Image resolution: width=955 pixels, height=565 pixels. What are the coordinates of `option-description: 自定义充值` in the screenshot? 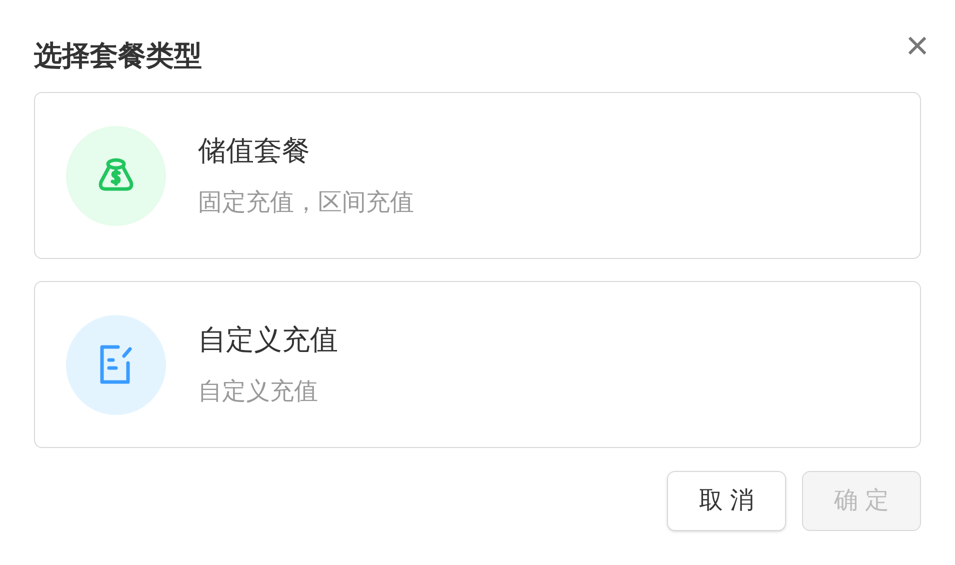 It's located at (258, 391).